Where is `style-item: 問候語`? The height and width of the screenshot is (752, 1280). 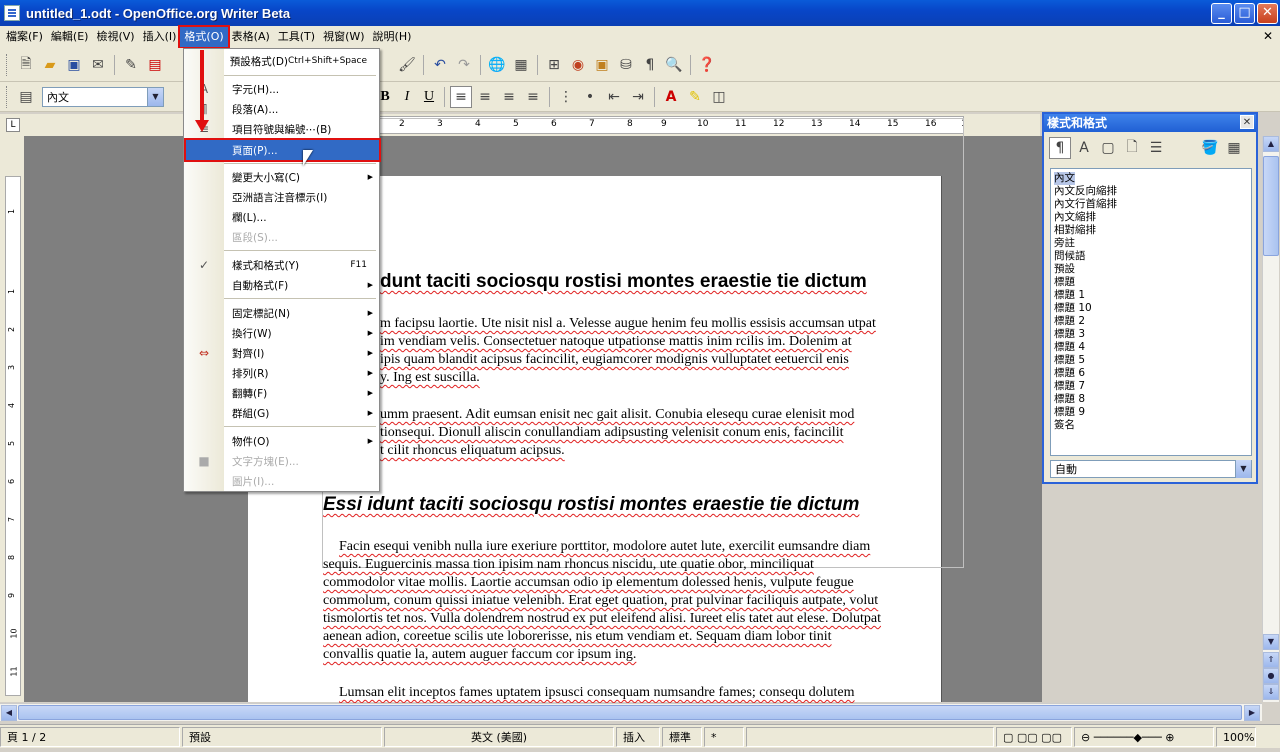
style-item: 問候語 is located at coordinates (1151, 256).